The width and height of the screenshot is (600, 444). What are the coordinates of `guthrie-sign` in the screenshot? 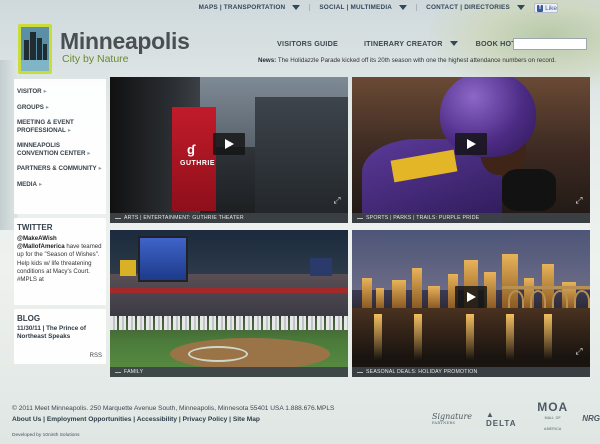 It's located at (194, 159).